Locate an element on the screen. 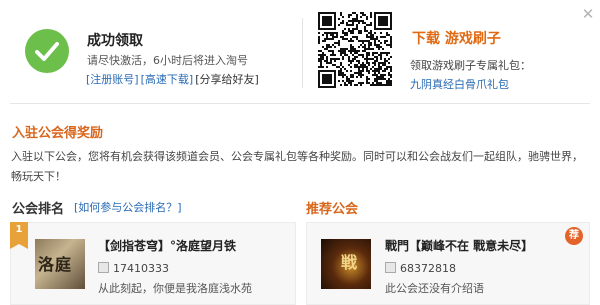 This screenshot has height=305, width=600. guild-description: 此公会还没有介绍语 is located at coordinates (434, 288).